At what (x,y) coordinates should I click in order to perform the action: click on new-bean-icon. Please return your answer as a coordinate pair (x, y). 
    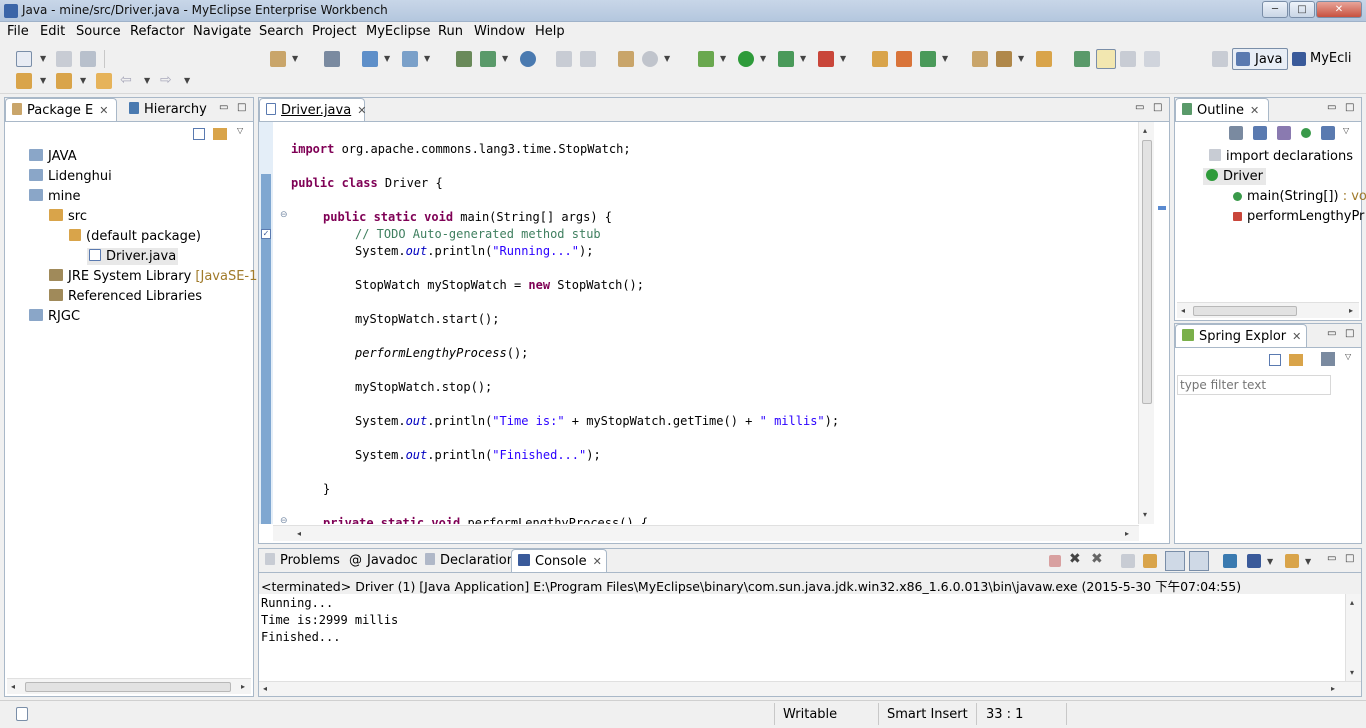
    Looking at the image, I should click on (928, 59).